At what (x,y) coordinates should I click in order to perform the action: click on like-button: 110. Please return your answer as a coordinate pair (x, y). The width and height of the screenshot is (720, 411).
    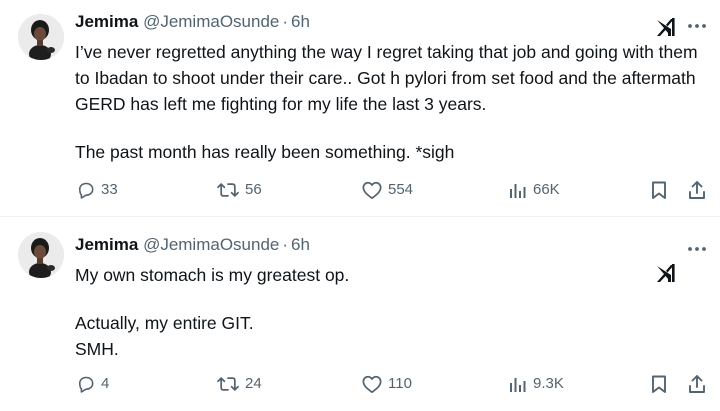
    Looking at the image, I should click on (386, 384).